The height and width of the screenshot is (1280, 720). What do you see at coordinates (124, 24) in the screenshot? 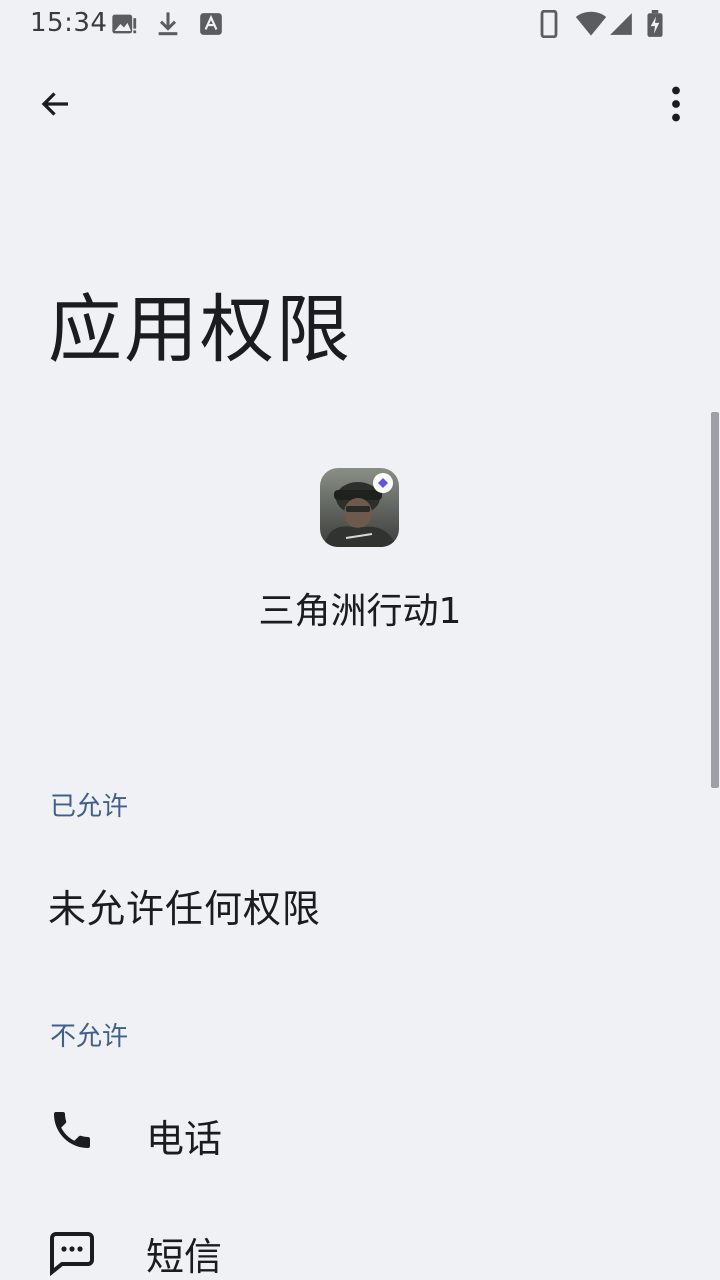
I see `gallery-alert-icon` at bounding box center [124, 24].